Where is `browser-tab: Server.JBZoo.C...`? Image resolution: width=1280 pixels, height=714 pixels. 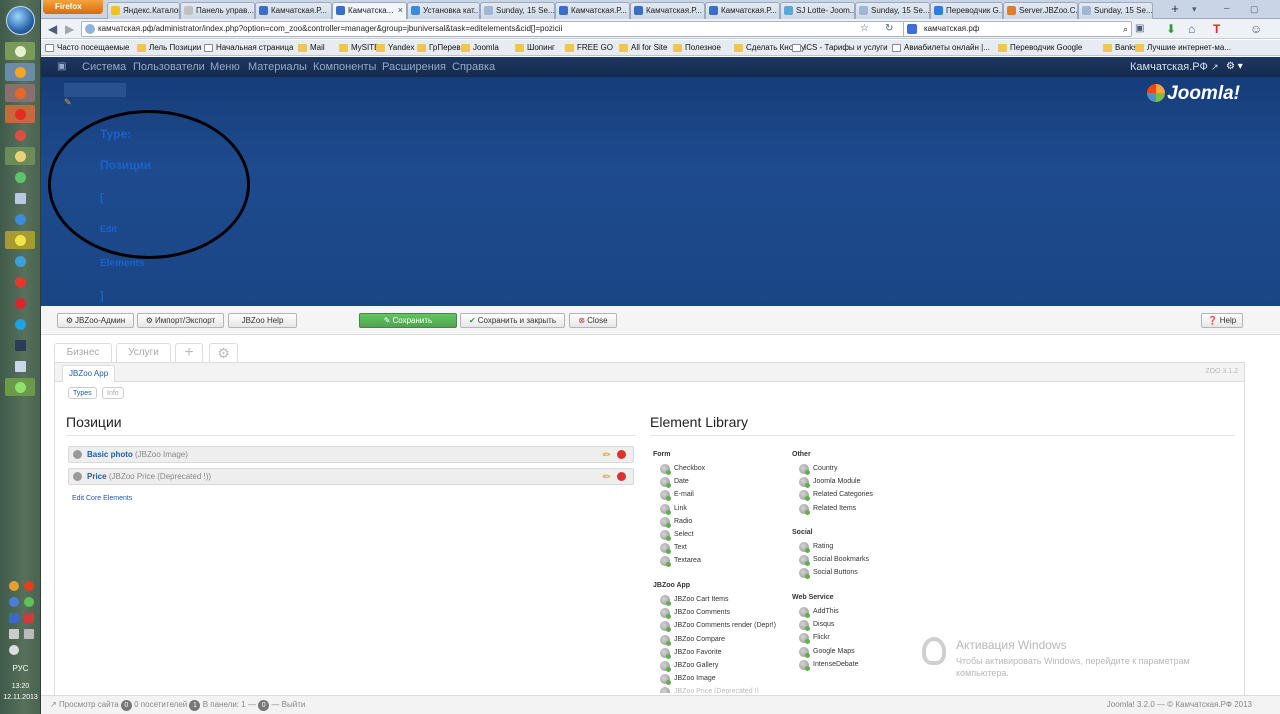 browser-tab: Server.JBZoo.C... is located at coordinates (1040, 10).